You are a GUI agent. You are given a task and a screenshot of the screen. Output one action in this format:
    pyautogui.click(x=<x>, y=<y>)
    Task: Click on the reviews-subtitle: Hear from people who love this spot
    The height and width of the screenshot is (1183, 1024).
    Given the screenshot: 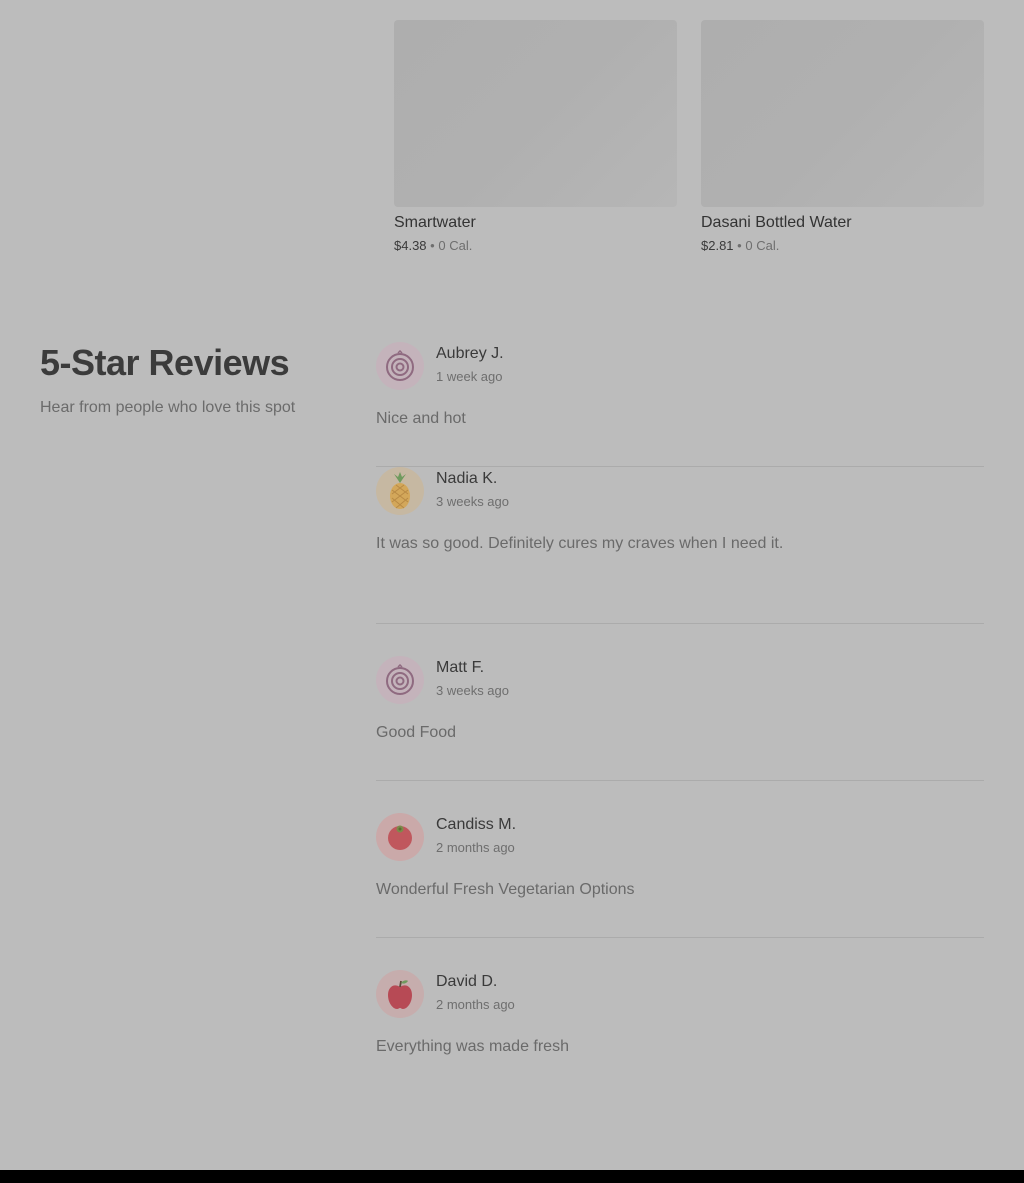 What is the action you would take?
    pyautogui.click(x=168, y=407)
    